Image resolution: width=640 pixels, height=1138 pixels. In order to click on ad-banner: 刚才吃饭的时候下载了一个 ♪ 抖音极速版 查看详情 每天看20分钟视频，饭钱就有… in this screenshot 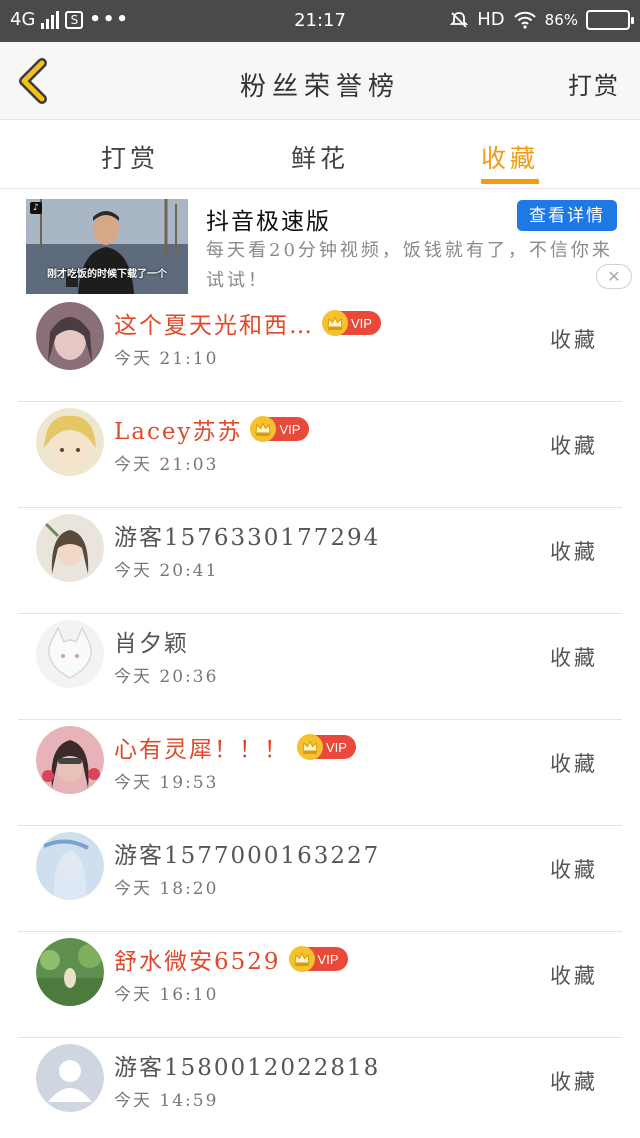, I will do `click(320, 243)`.